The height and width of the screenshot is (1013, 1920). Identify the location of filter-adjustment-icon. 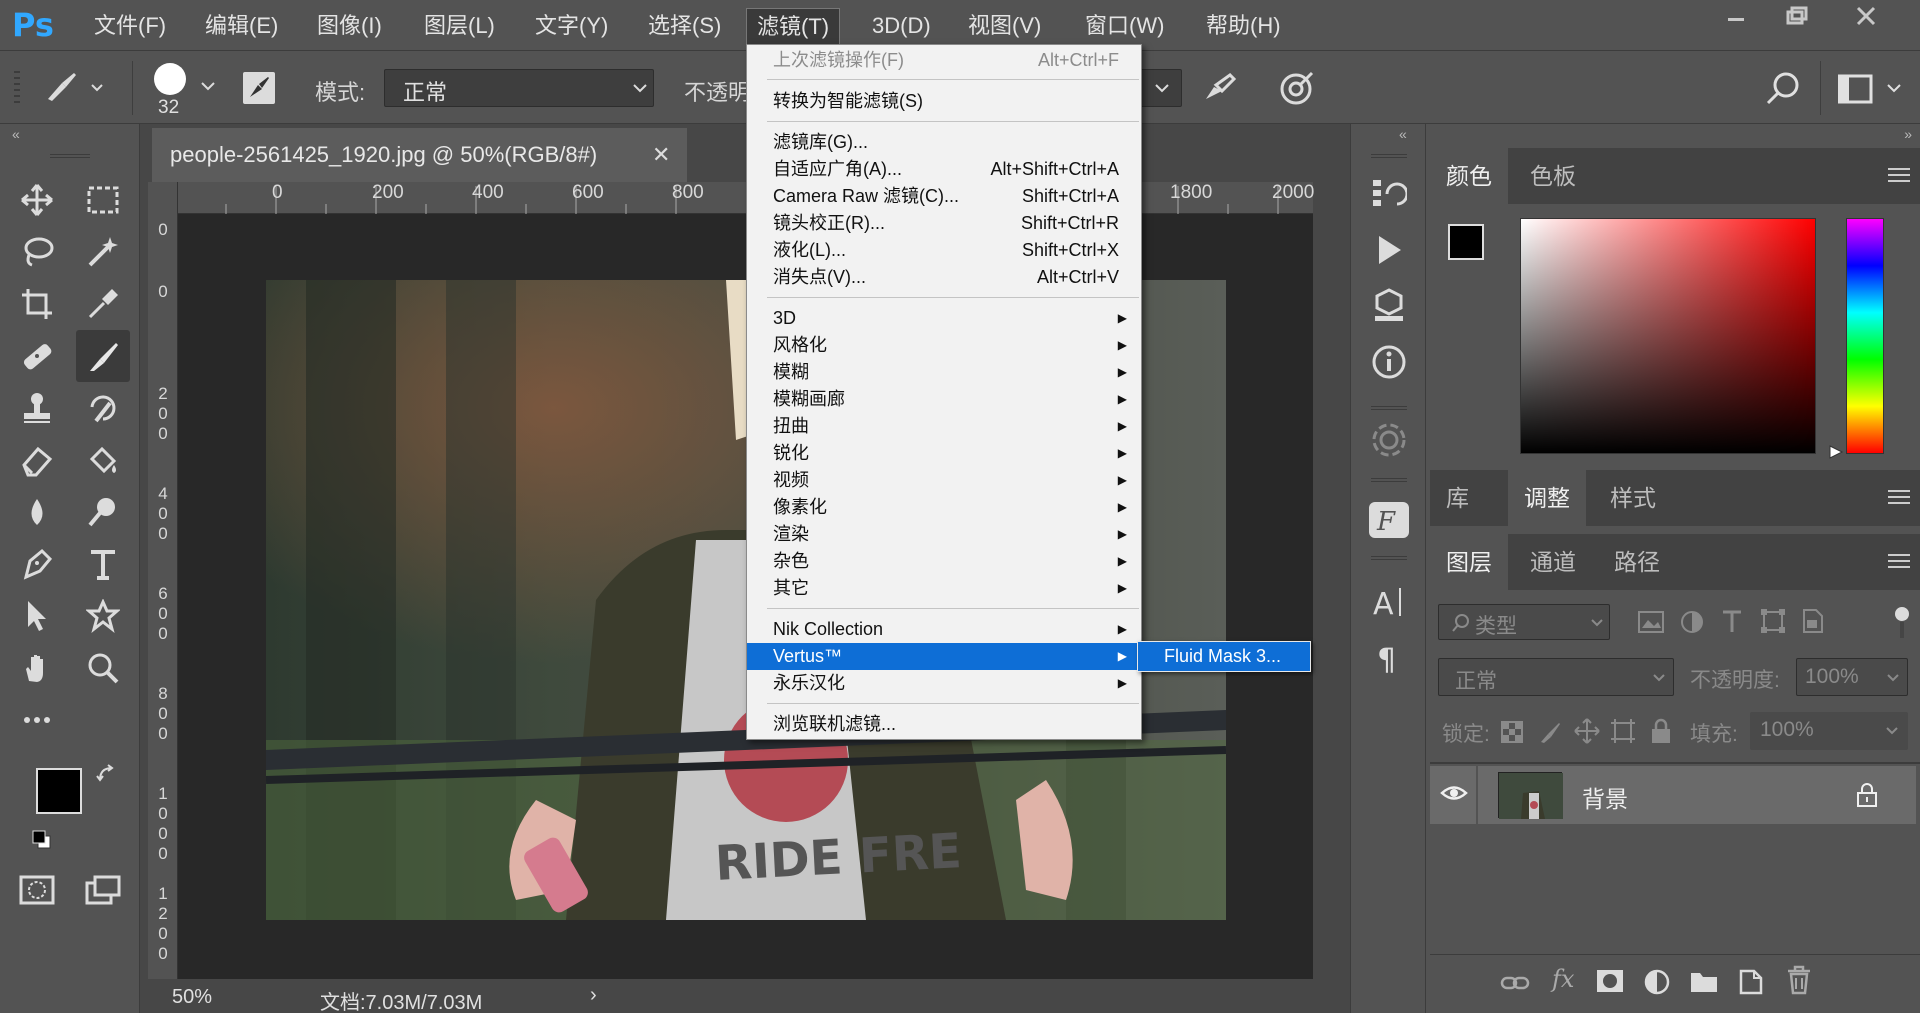
(1692, 622).